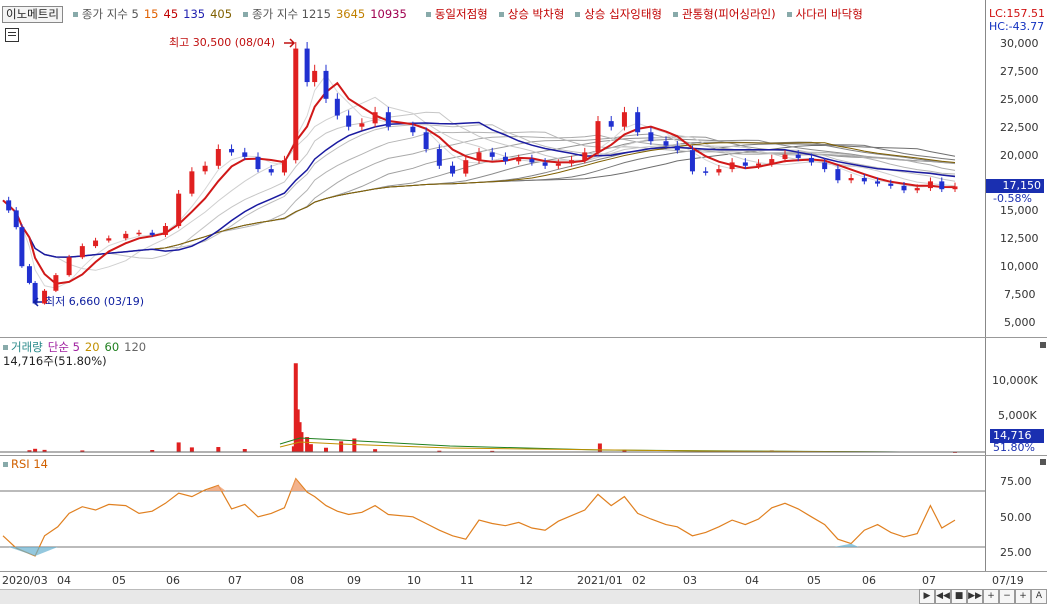 Image resolution: width=1047 pixels, height=604 pixels. I want to click on volume-ma-120: 120, so click(135, 347).